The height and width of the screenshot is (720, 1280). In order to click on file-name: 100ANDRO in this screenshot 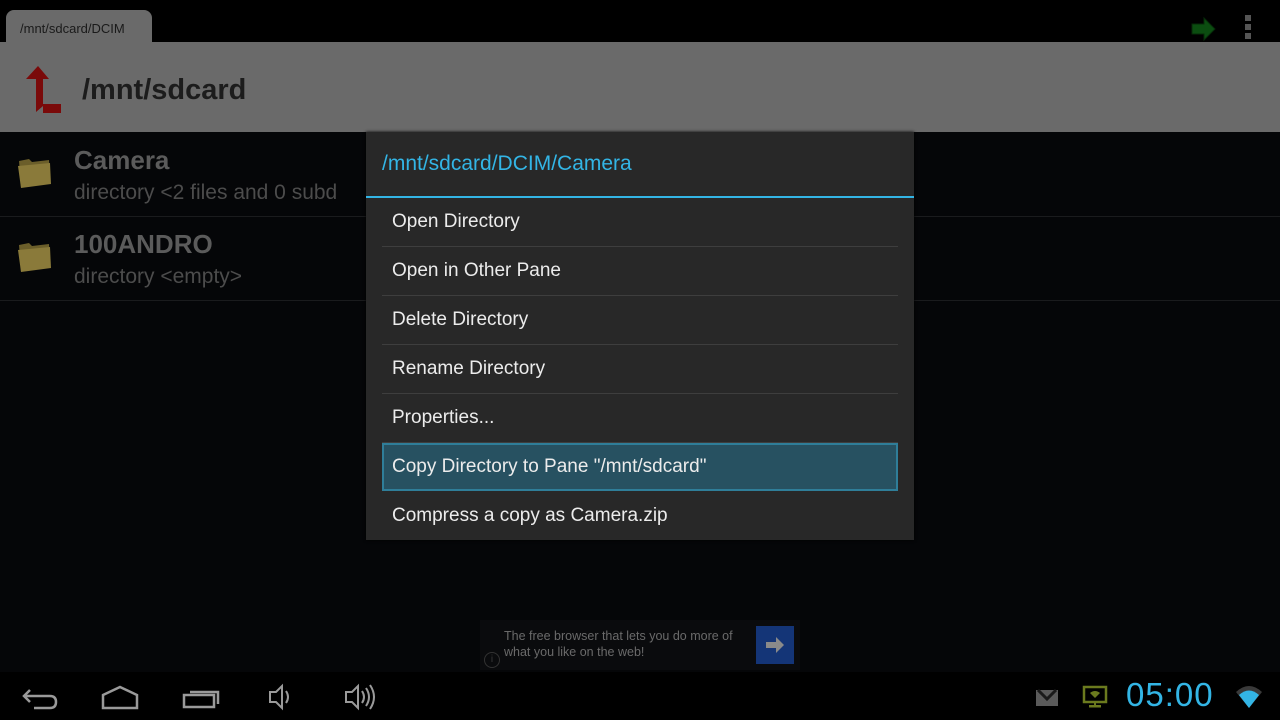, I will do `click(143, 244)`.